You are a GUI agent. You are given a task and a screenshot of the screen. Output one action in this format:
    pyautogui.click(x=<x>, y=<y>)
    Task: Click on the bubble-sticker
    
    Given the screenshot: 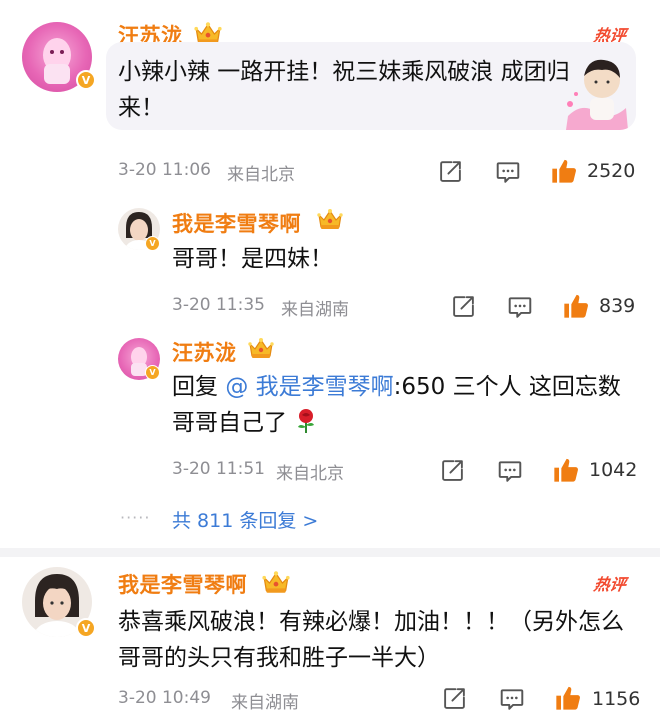 What is the action you would take?
    pyautogui.click(x=597, y=94)
    